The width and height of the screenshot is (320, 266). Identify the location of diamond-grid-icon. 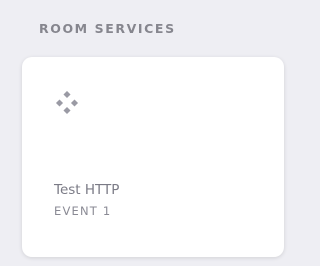
(67, 102).